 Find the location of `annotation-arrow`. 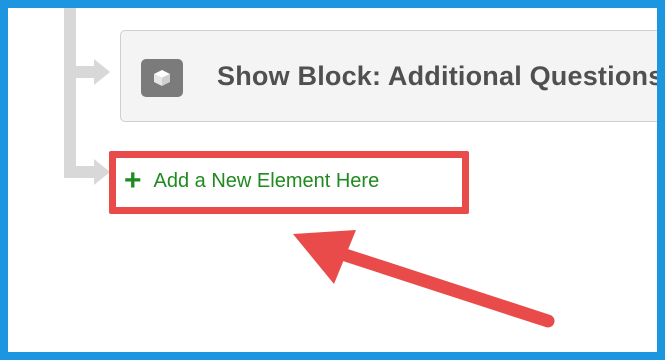

annotation-arrow is located at coordinates (424, 279).